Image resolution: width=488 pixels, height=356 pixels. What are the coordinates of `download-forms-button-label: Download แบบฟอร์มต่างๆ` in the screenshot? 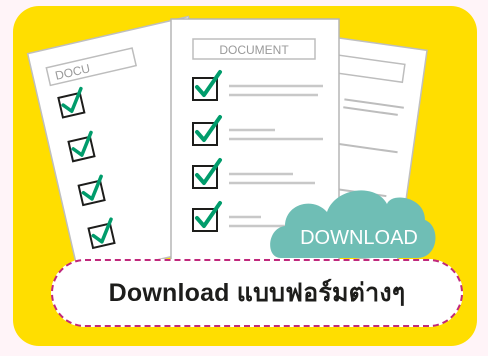 It's located at (257, 293).